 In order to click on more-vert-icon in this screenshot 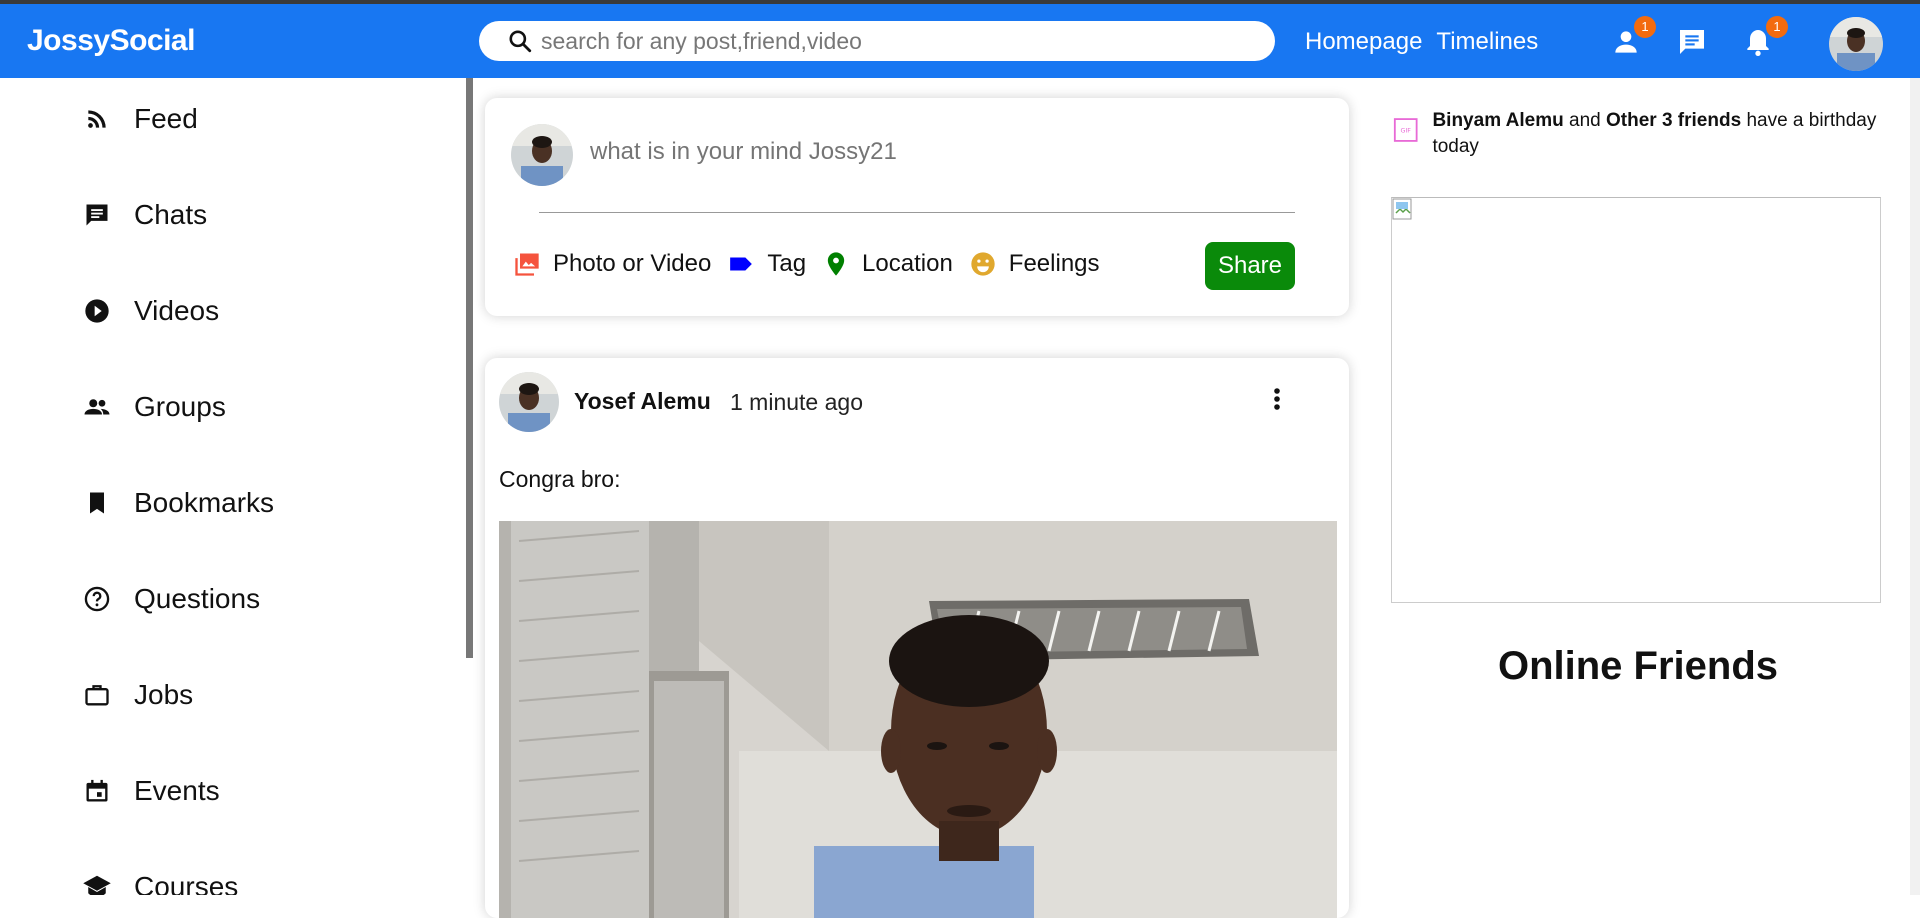, I will do `click(1277, 399)`.